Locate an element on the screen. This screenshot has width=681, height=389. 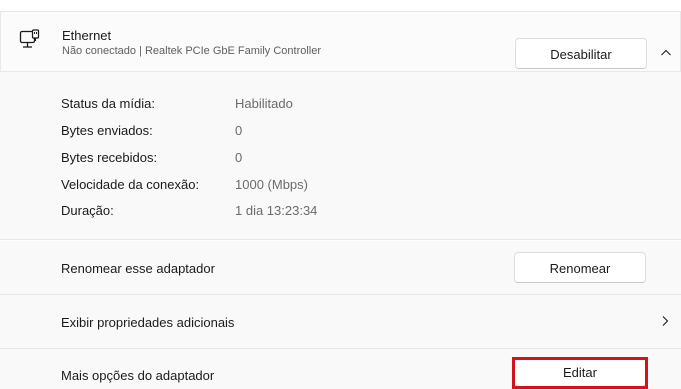
chevron-up-icon is located at coordinates (666, 53).